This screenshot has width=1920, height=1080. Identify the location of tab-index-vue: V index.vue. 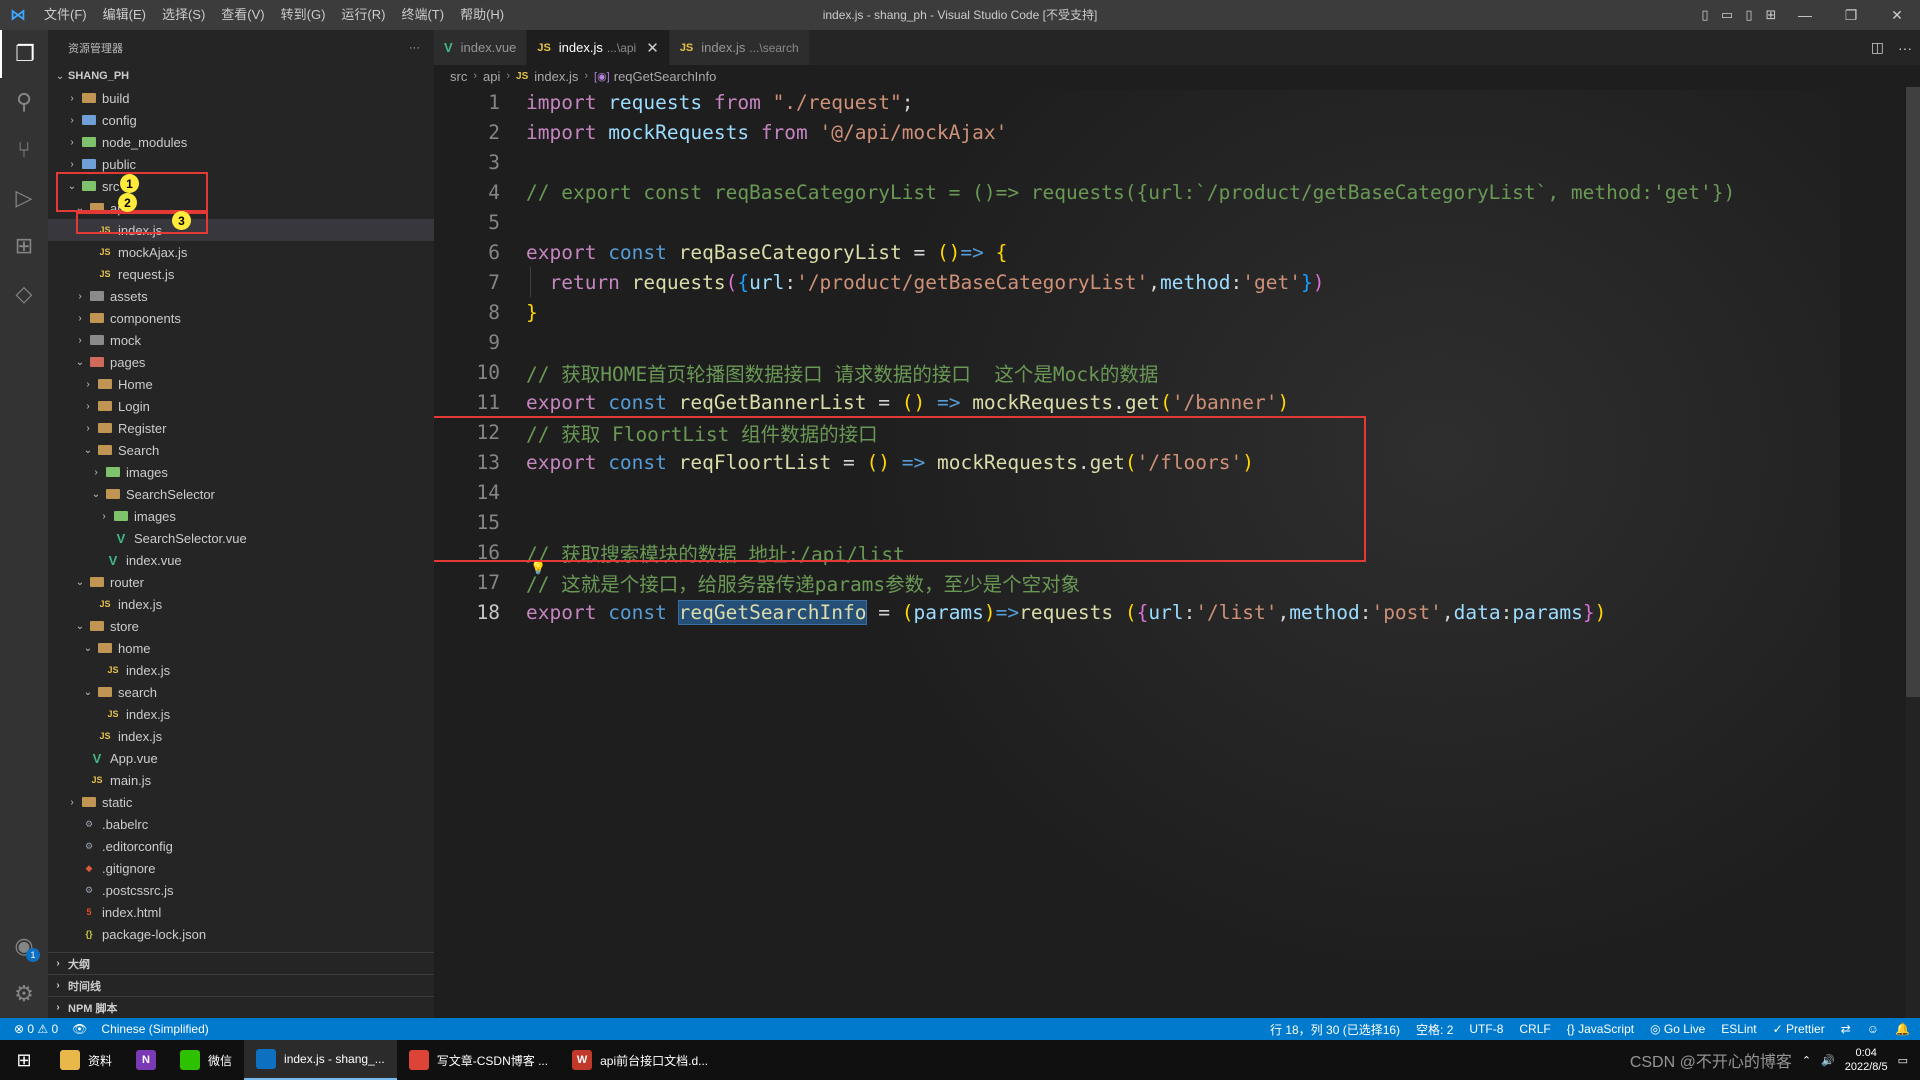
(481, 47).